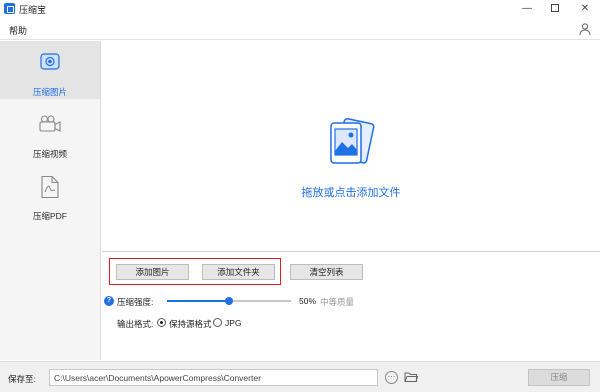 Image resolution: width=600 pixels, height=392 pixels. I want to click on sidebar-item-compress-video: 压缩视频, so click(50, 132).